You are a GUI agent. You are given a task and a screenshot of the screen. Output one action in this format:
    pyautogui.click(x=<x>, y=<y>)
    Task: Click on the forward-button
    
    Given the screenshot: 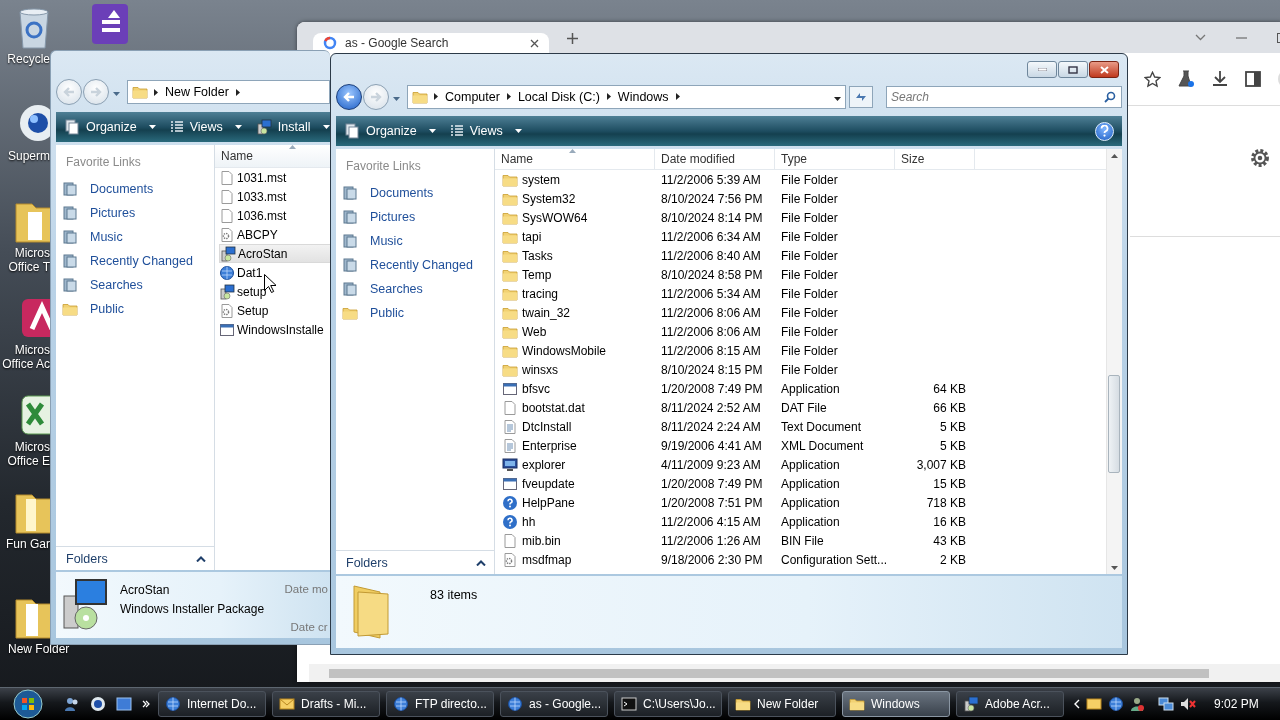 What is the action you would take?
    pyautogui.click(x=96, y=92)
    